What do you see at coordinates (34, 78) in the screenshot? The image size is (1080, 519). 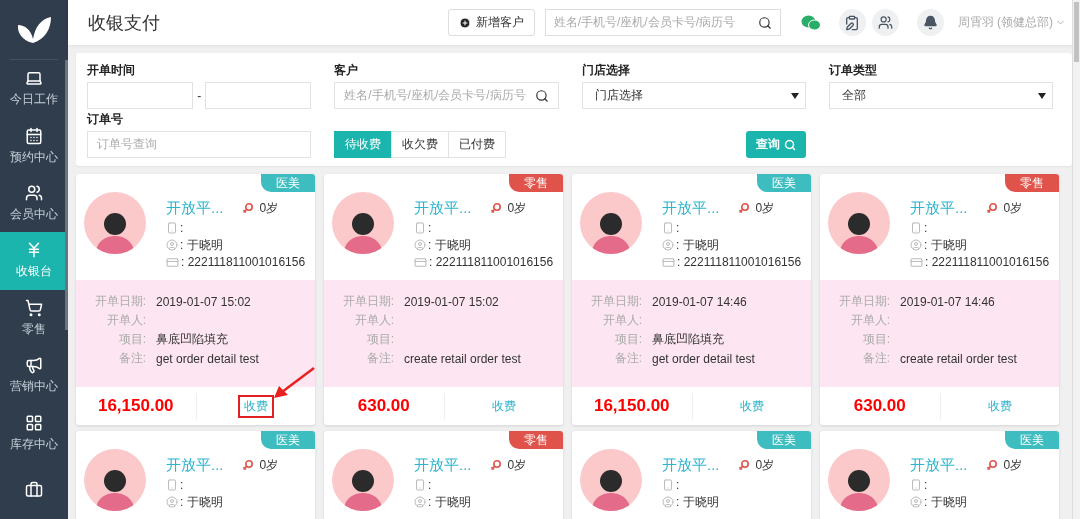 I see `laptop-icon` at bounding box center [34, 78].